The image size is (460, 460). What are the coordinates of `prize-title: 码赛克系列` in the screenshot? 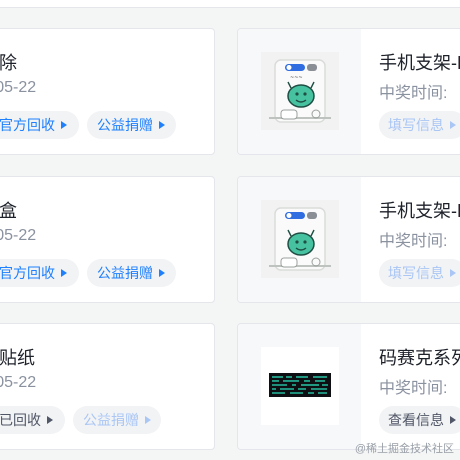 It's located at (419, 358).